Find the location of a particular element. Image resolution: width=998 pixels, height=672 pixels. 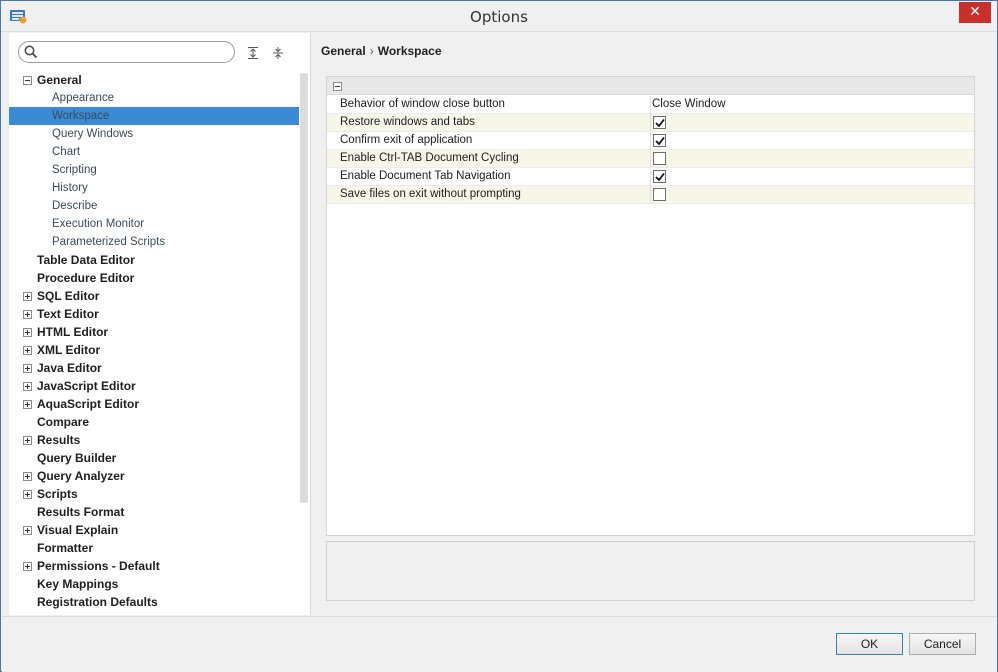

tree-item-history: History is located at coordinates (154, 188).